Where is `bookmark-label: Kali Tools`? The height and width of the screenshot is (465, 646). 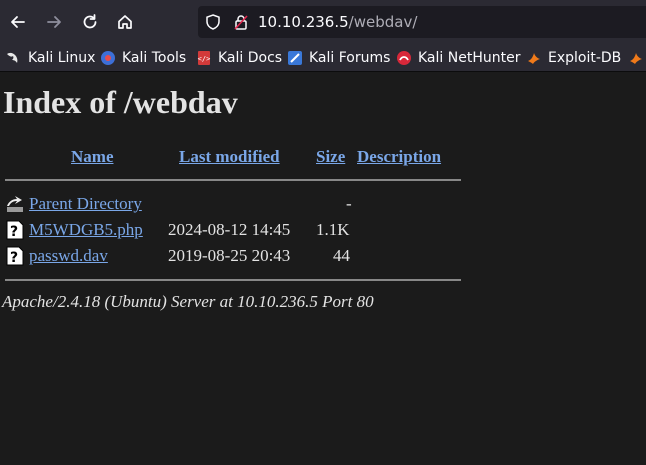 bookmark-label: Kali Tools is located at coordinates (154, 58).